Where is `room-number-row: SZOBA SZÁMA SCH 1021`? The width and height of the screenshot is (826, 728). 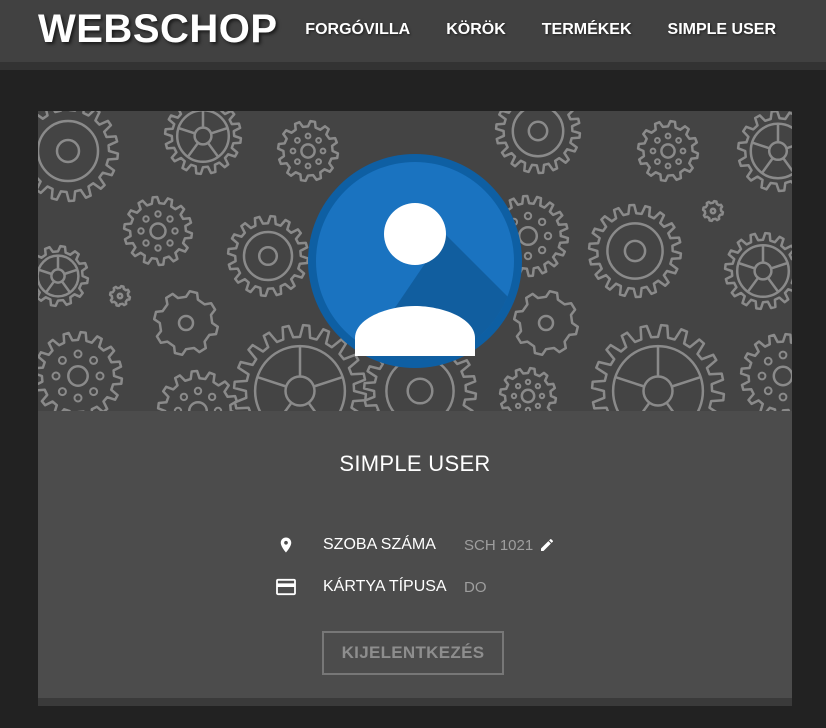 room-number-row: SZOBA SZÁMA SCH 1021 is located at coordinates (414, 545).